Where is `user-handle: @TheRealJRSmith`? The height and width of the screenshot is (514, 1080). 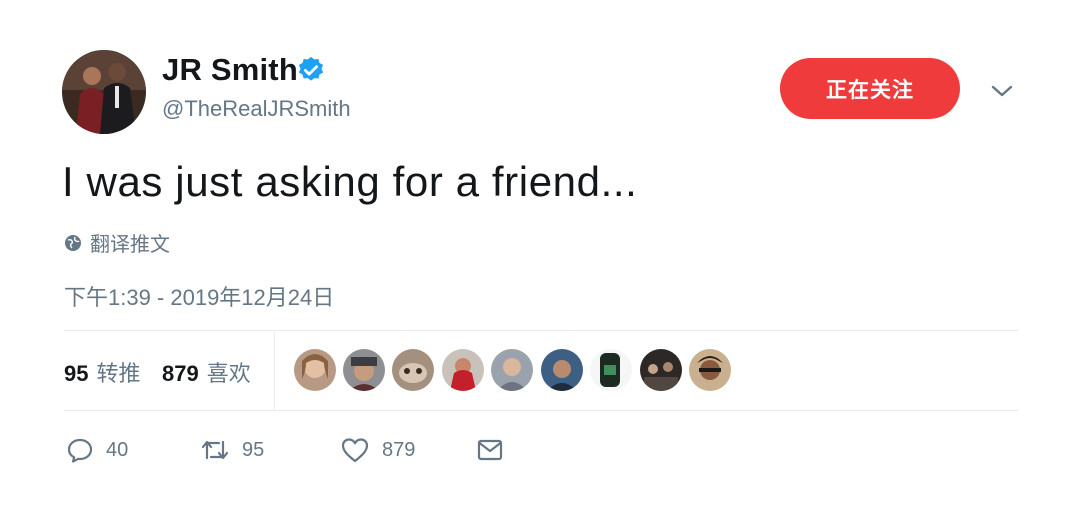 user-handle: @TheRealJRSmith is located at coordinates (256, 109).